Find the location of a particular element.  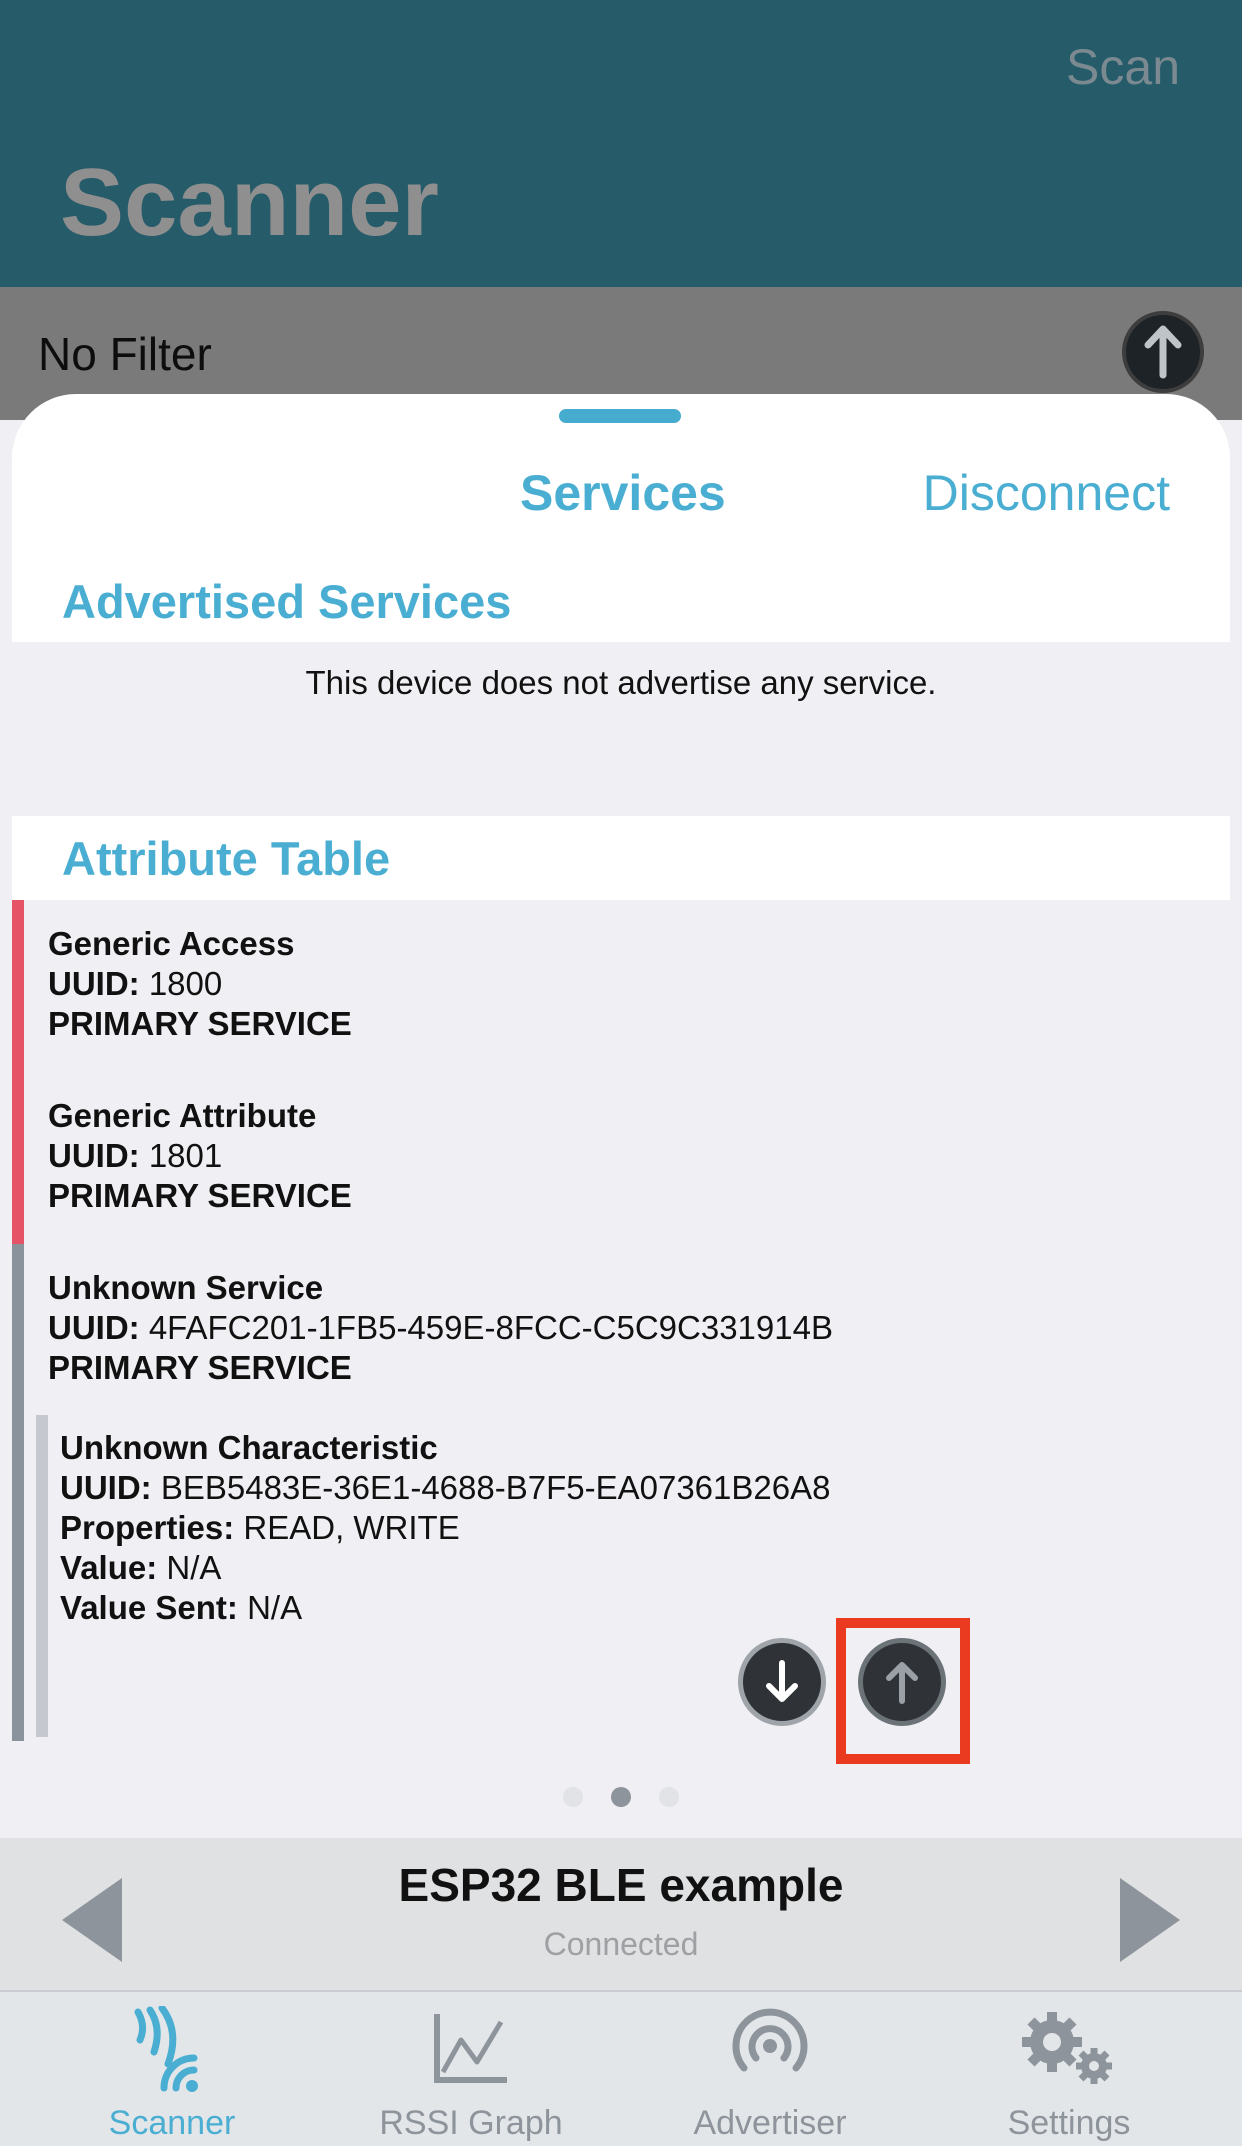

tab-label: RSSI Graph is located at coordinates (471, 2123).